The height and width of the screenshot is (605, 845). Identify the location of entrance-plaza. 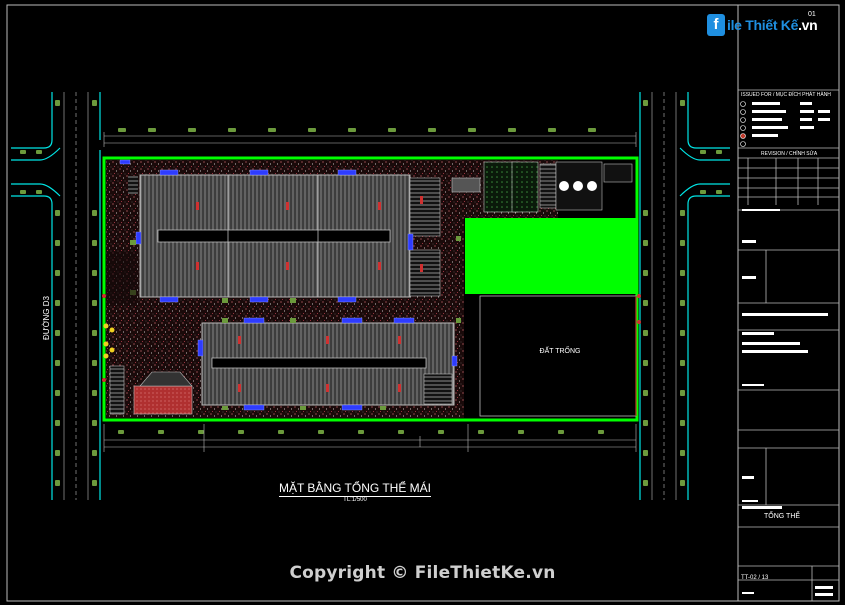
(163, 400).